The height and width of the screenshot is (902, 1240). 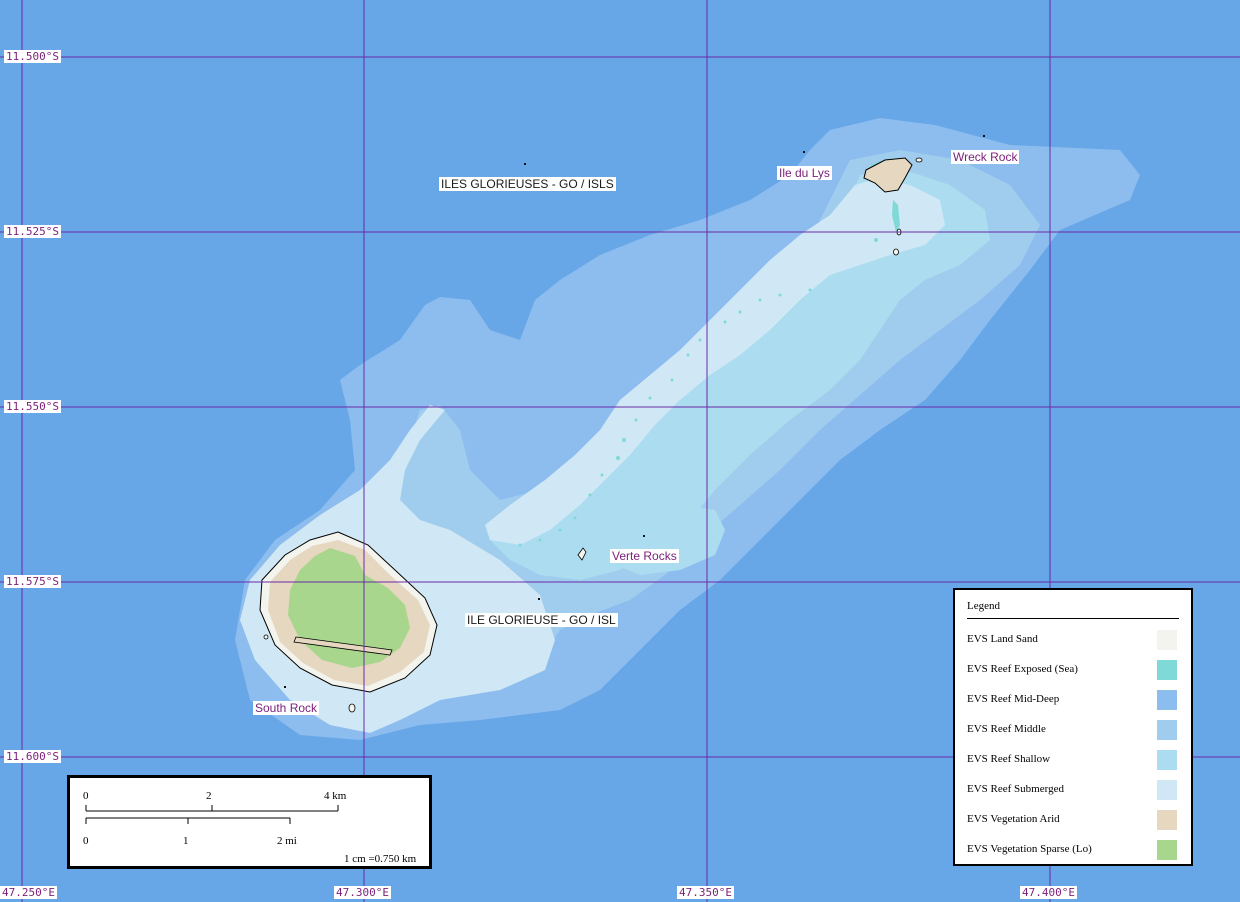 I want to click on legend-item-vegetation-sparse: EVS Vegetation Sparse (Lo), so click(x=1073, y=850).